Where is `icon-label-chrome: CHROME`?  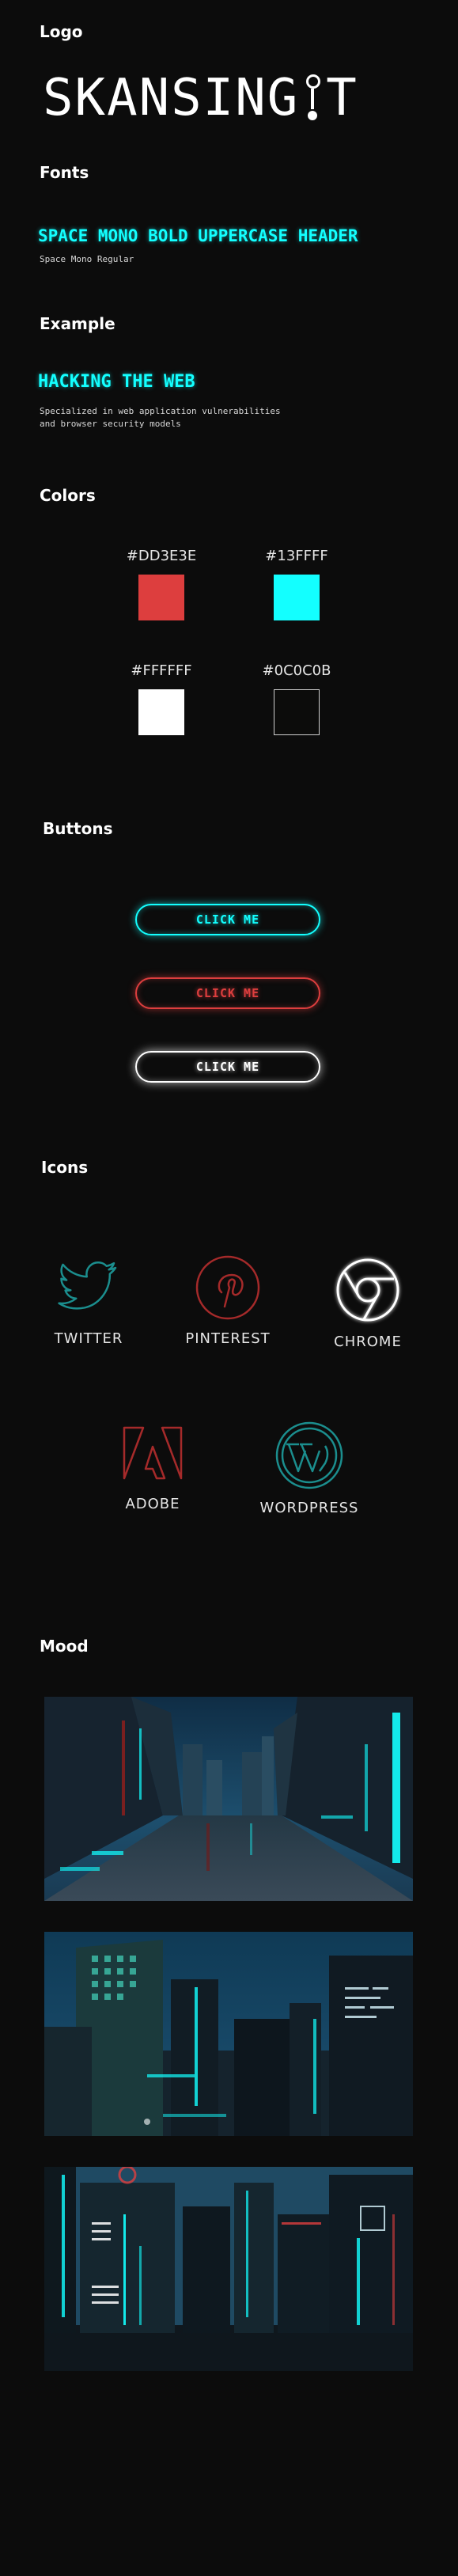 icon-label-chrome: CHROME is located at coordinates (368, 1342).